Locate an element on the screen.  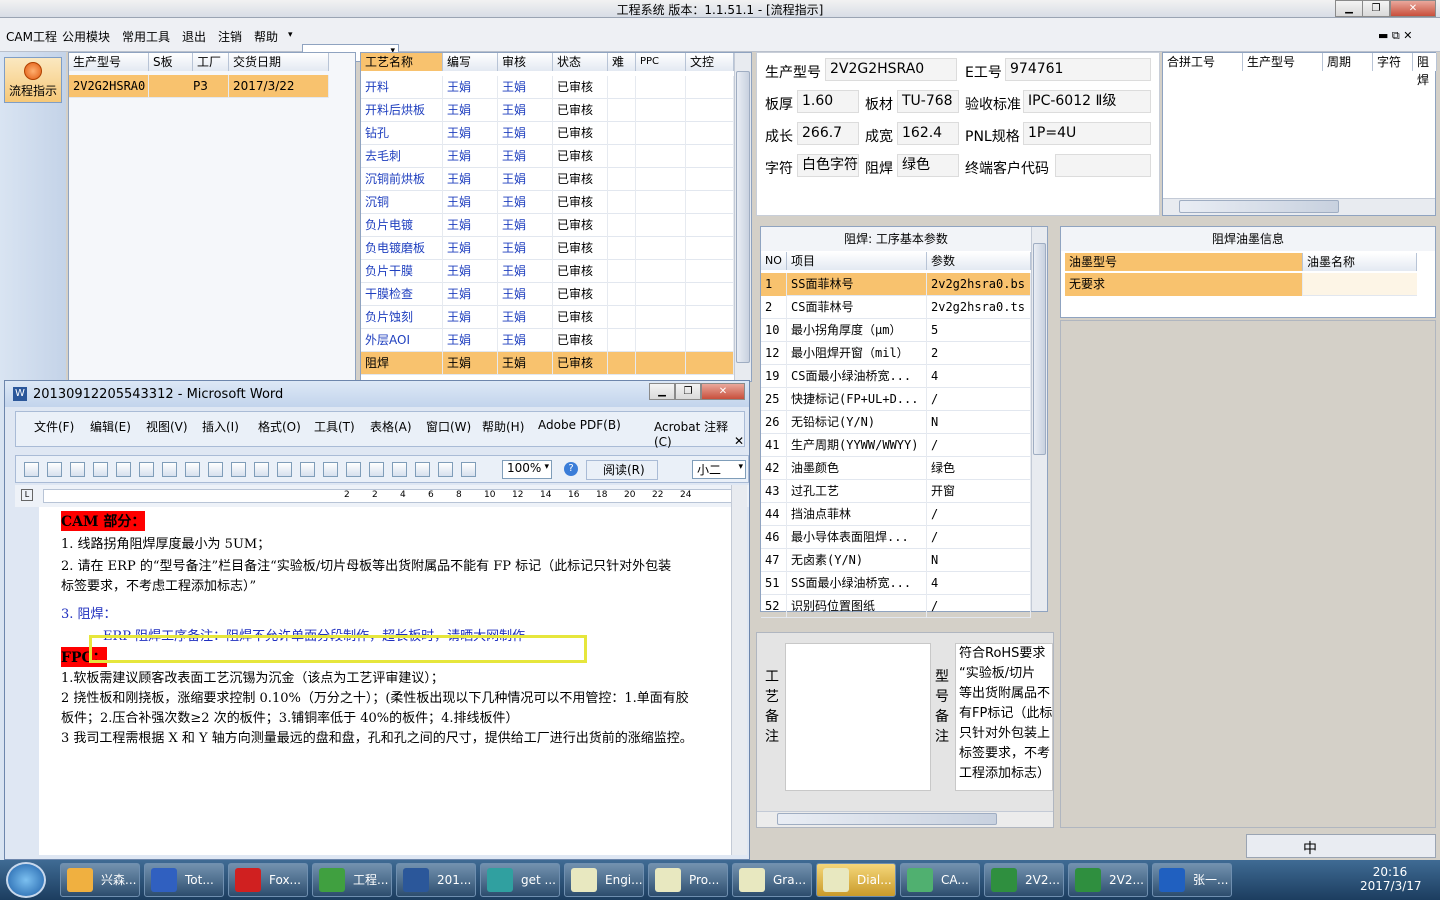
word-minimize-button: ▁ is located at coordinates (662, 391).